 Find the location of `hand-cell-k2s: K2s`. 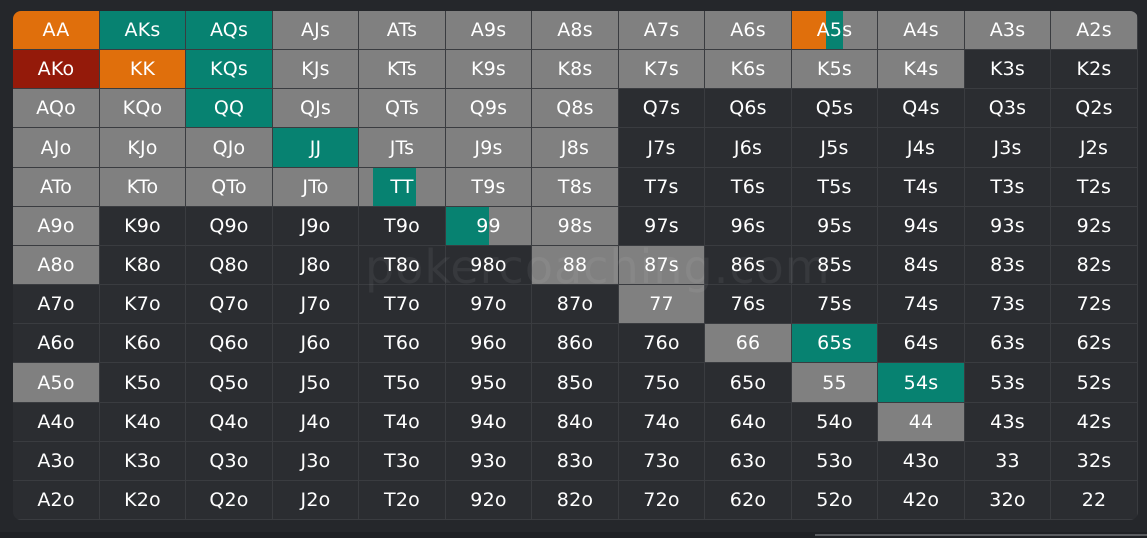

hand-cell-k2s: K2s is located at coordinates (1094, 69).